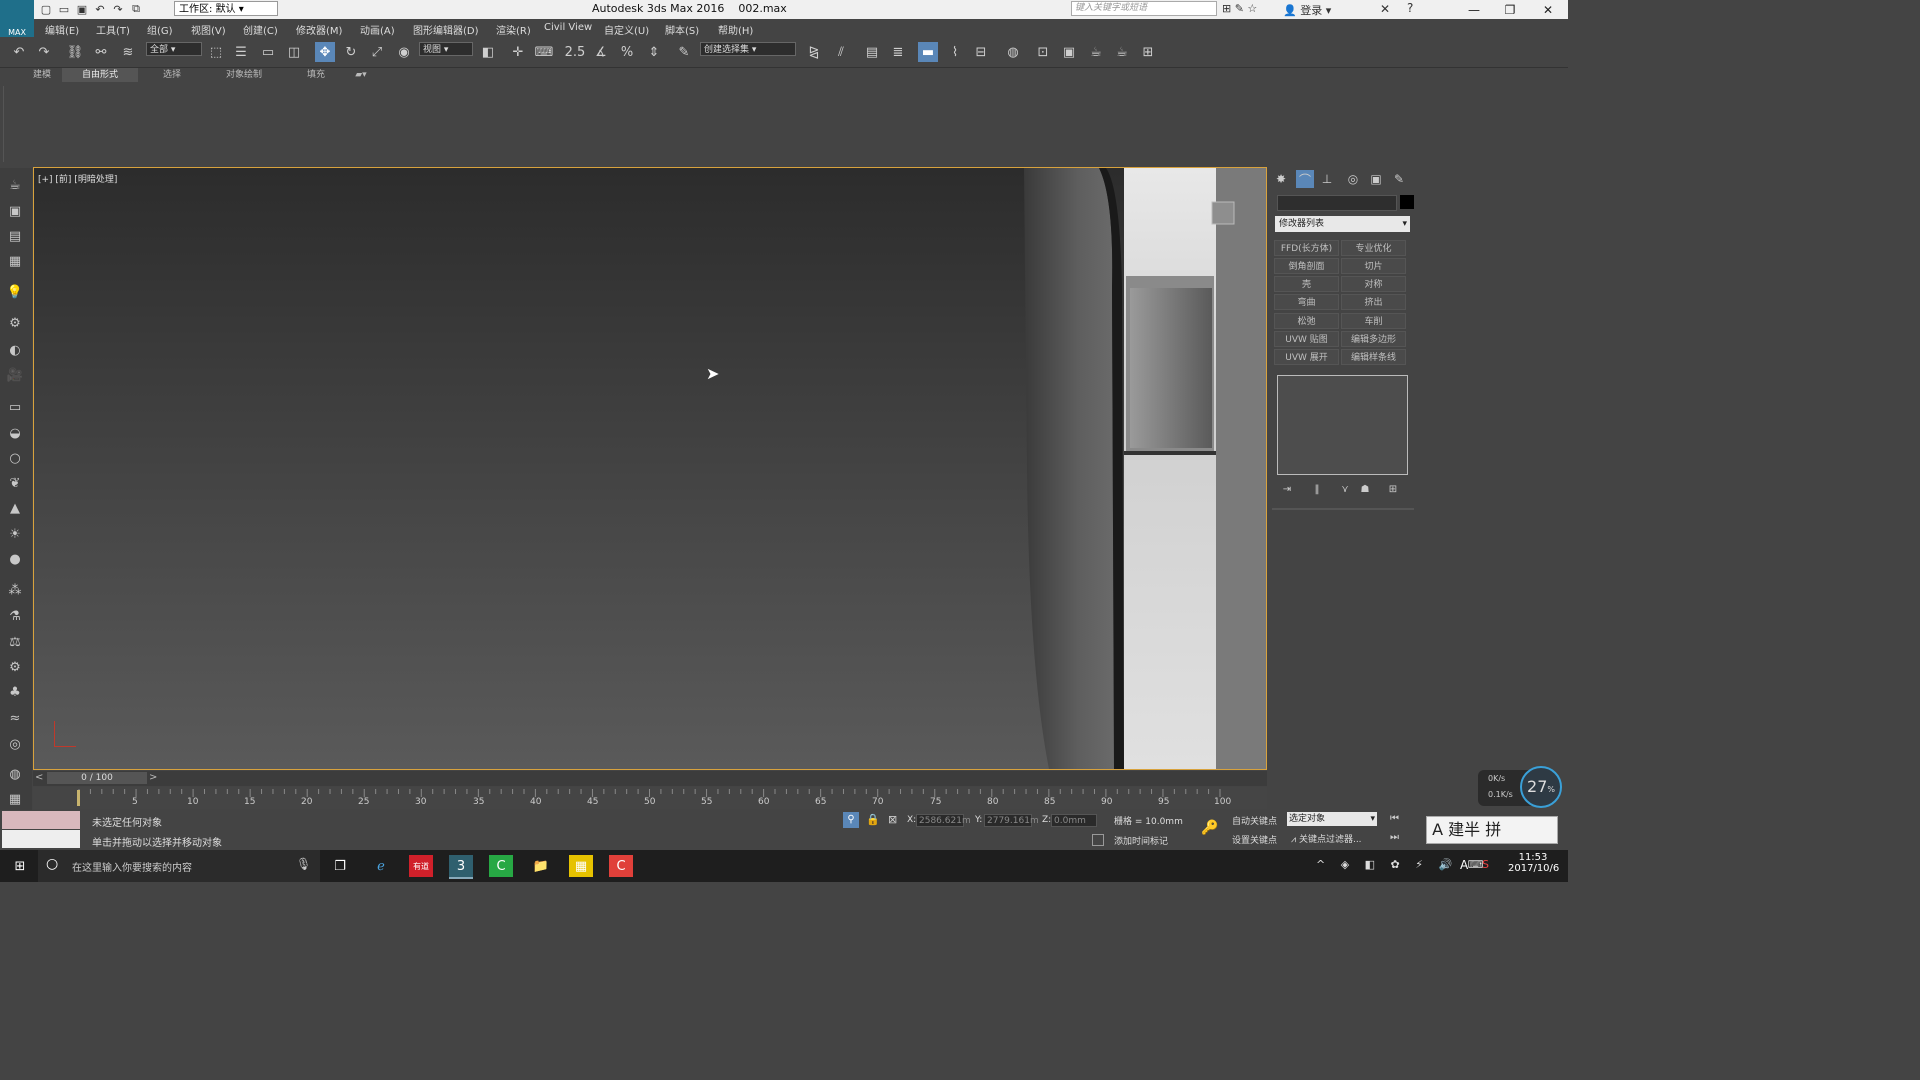 The width and height of the screenshot is (1920, 1080). I want to click on select-and-move-icon: ✥, so click(325, 52).